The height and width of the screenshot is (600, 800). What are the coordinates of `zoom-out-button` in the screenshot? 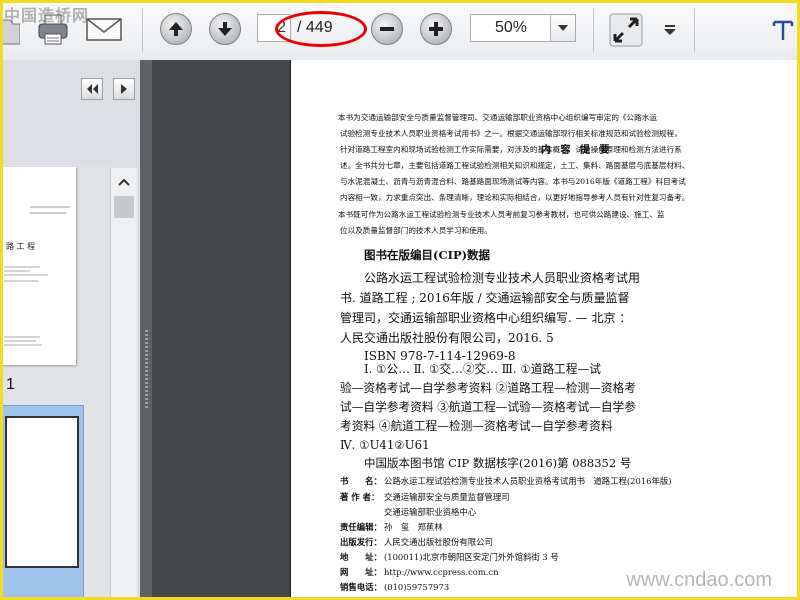 It's located at (387, 29).